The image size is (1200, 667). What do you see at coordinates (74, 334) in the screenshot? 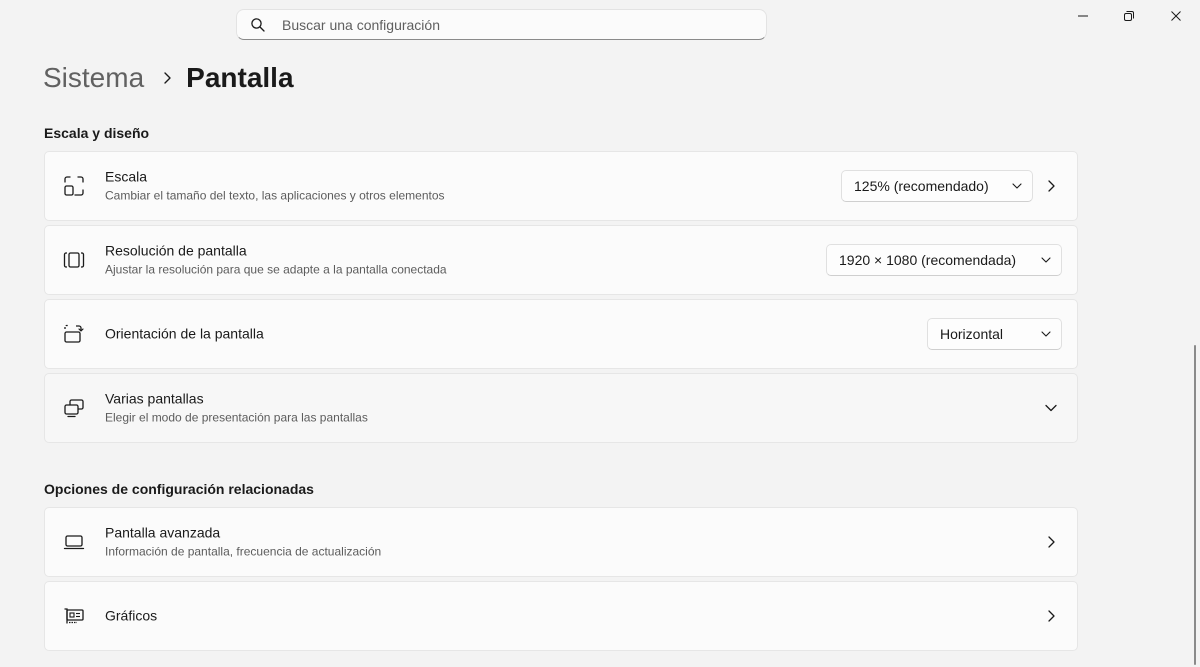
I see `orientation-icon` at bounding box center [74, 334].